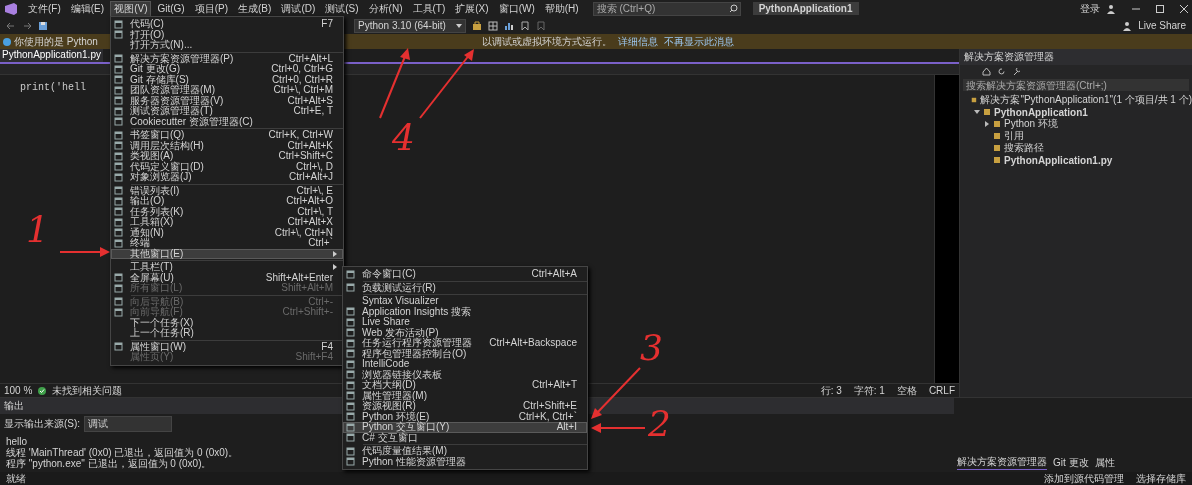 The width and height of the screenshot is (1192, 485). What do you see at coordinates (906, 390) in the screenshot?
I see `cursor-status: 空格` at bounding box center [906, 390].